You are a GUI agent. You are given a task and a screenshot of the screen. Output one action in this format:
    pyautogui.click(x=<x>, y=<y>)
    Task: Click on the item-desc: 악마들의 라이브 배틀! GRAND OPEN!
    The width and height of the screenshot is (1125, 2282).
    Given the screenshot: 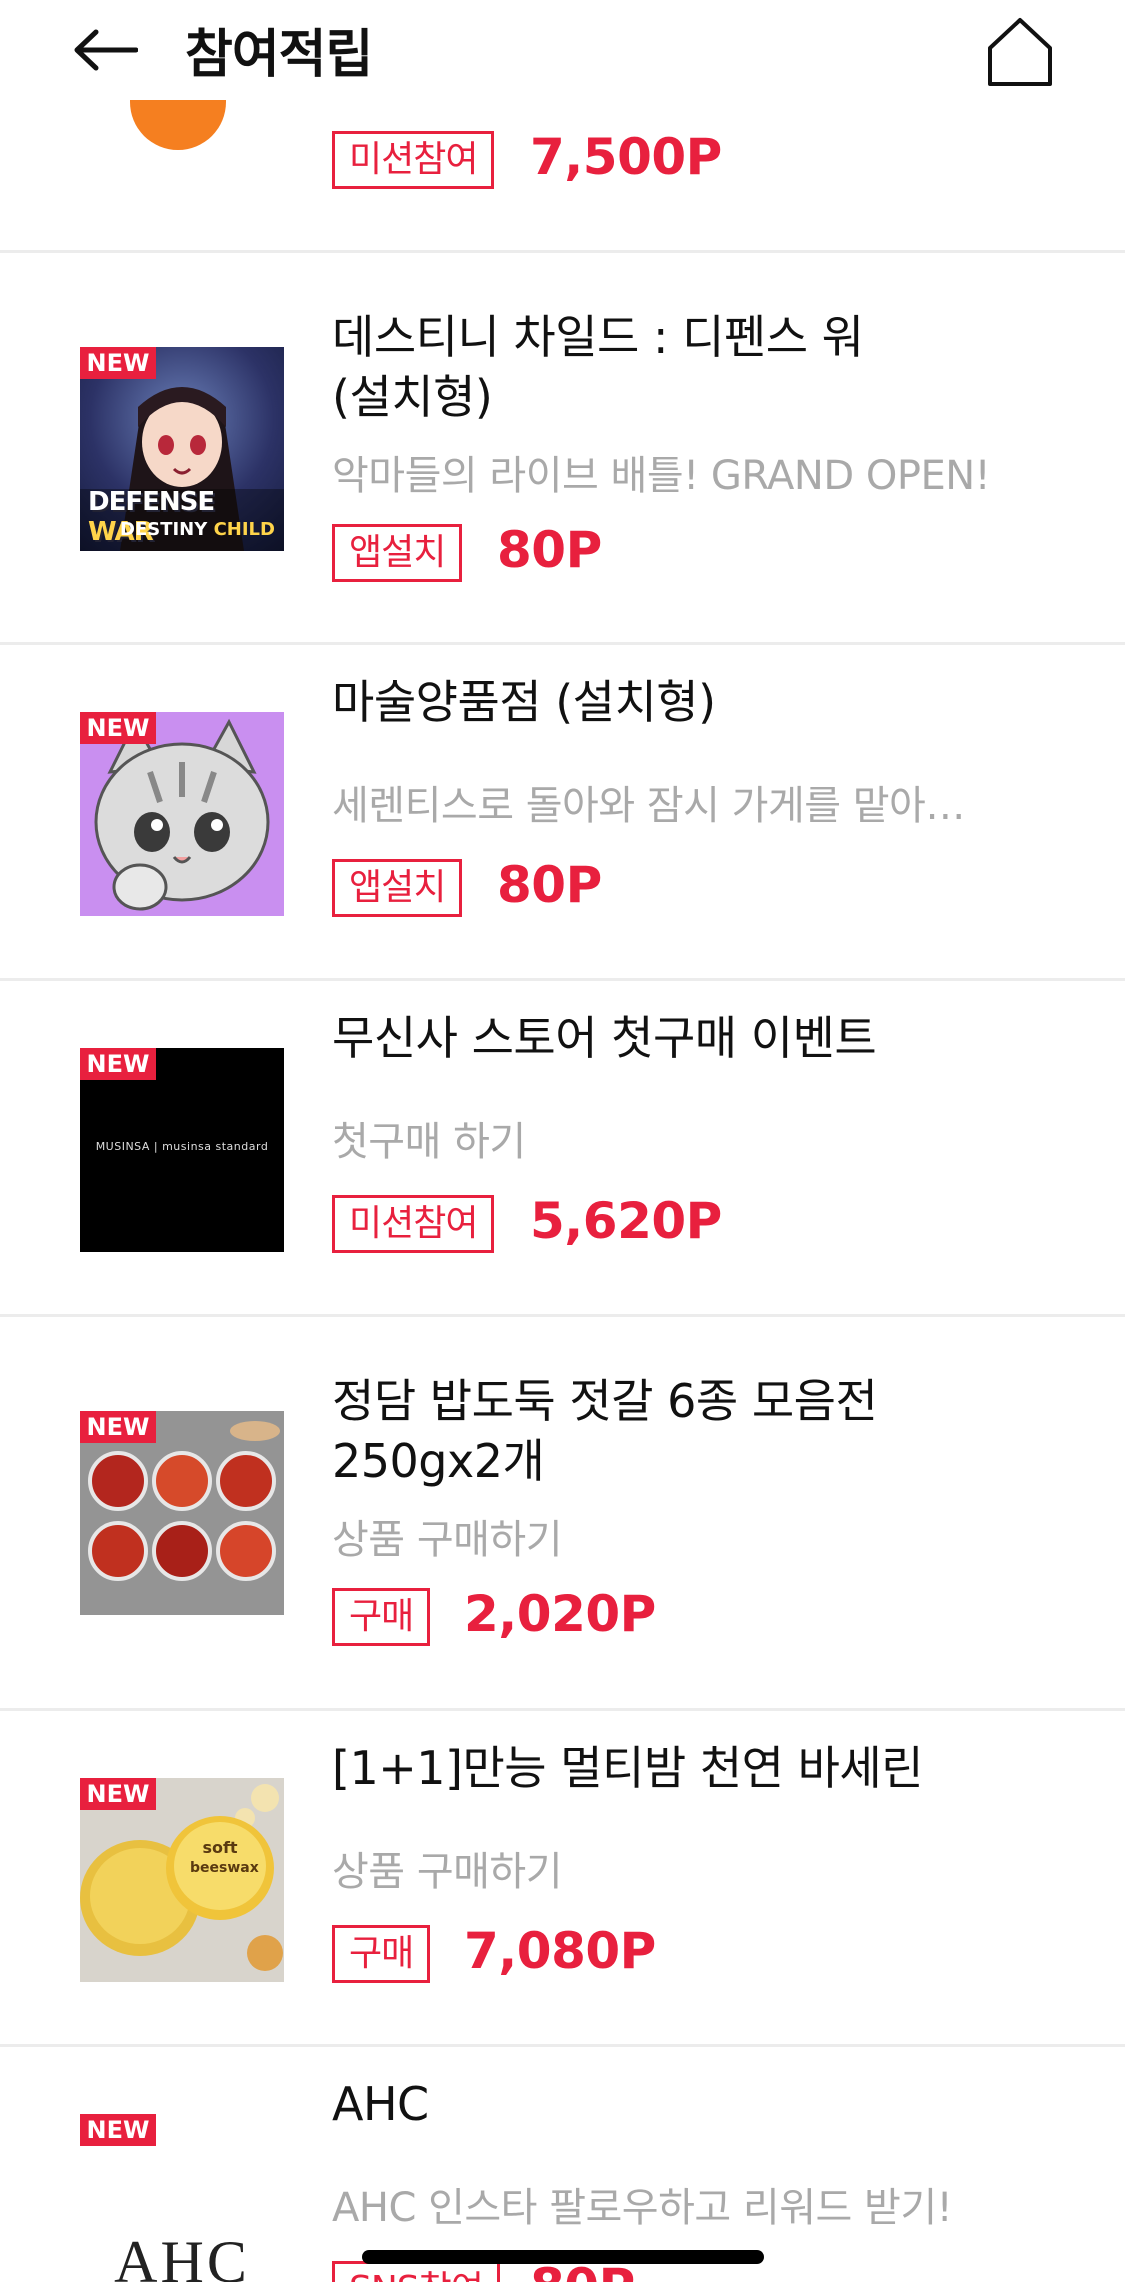 What is the action you would take?
    pyautogui.click(x=661, y=476)
    